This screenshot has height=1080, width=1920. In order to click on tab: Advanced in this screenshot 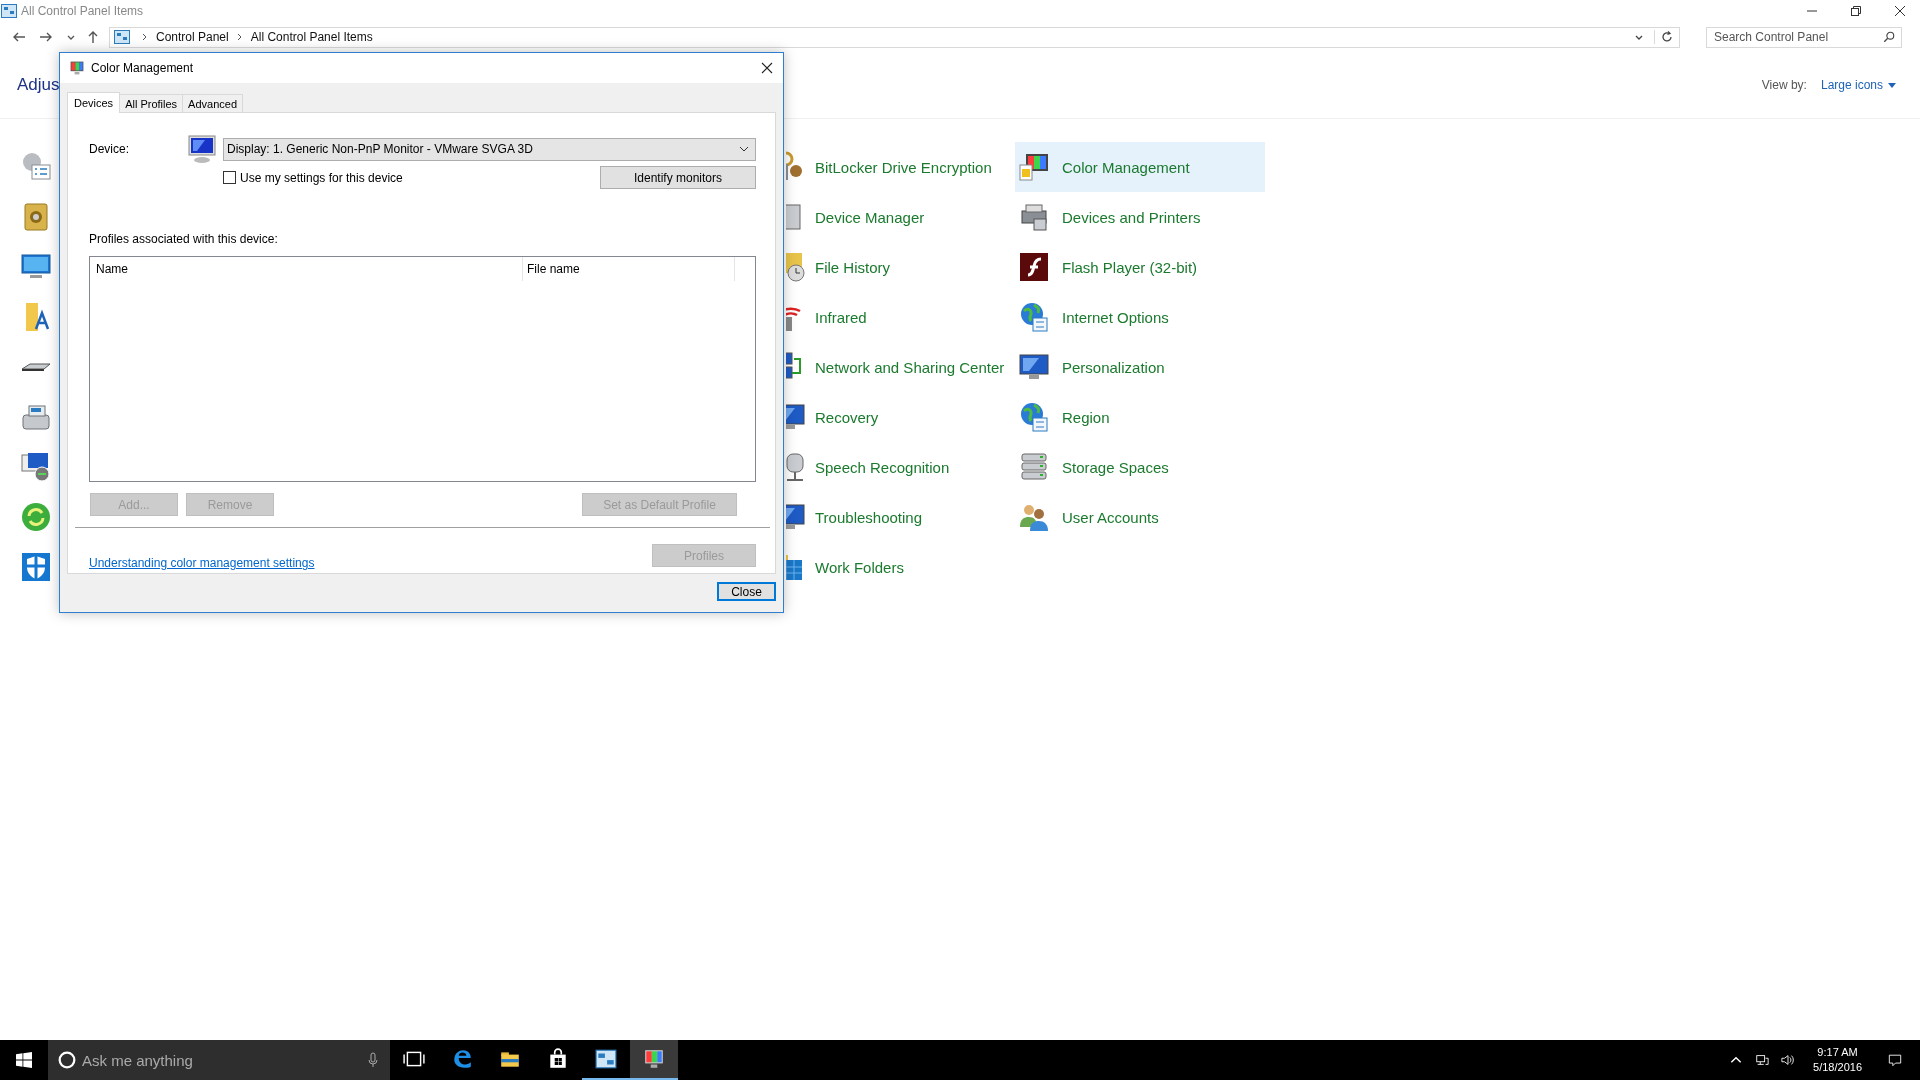, I will do `click(213, 103)`.